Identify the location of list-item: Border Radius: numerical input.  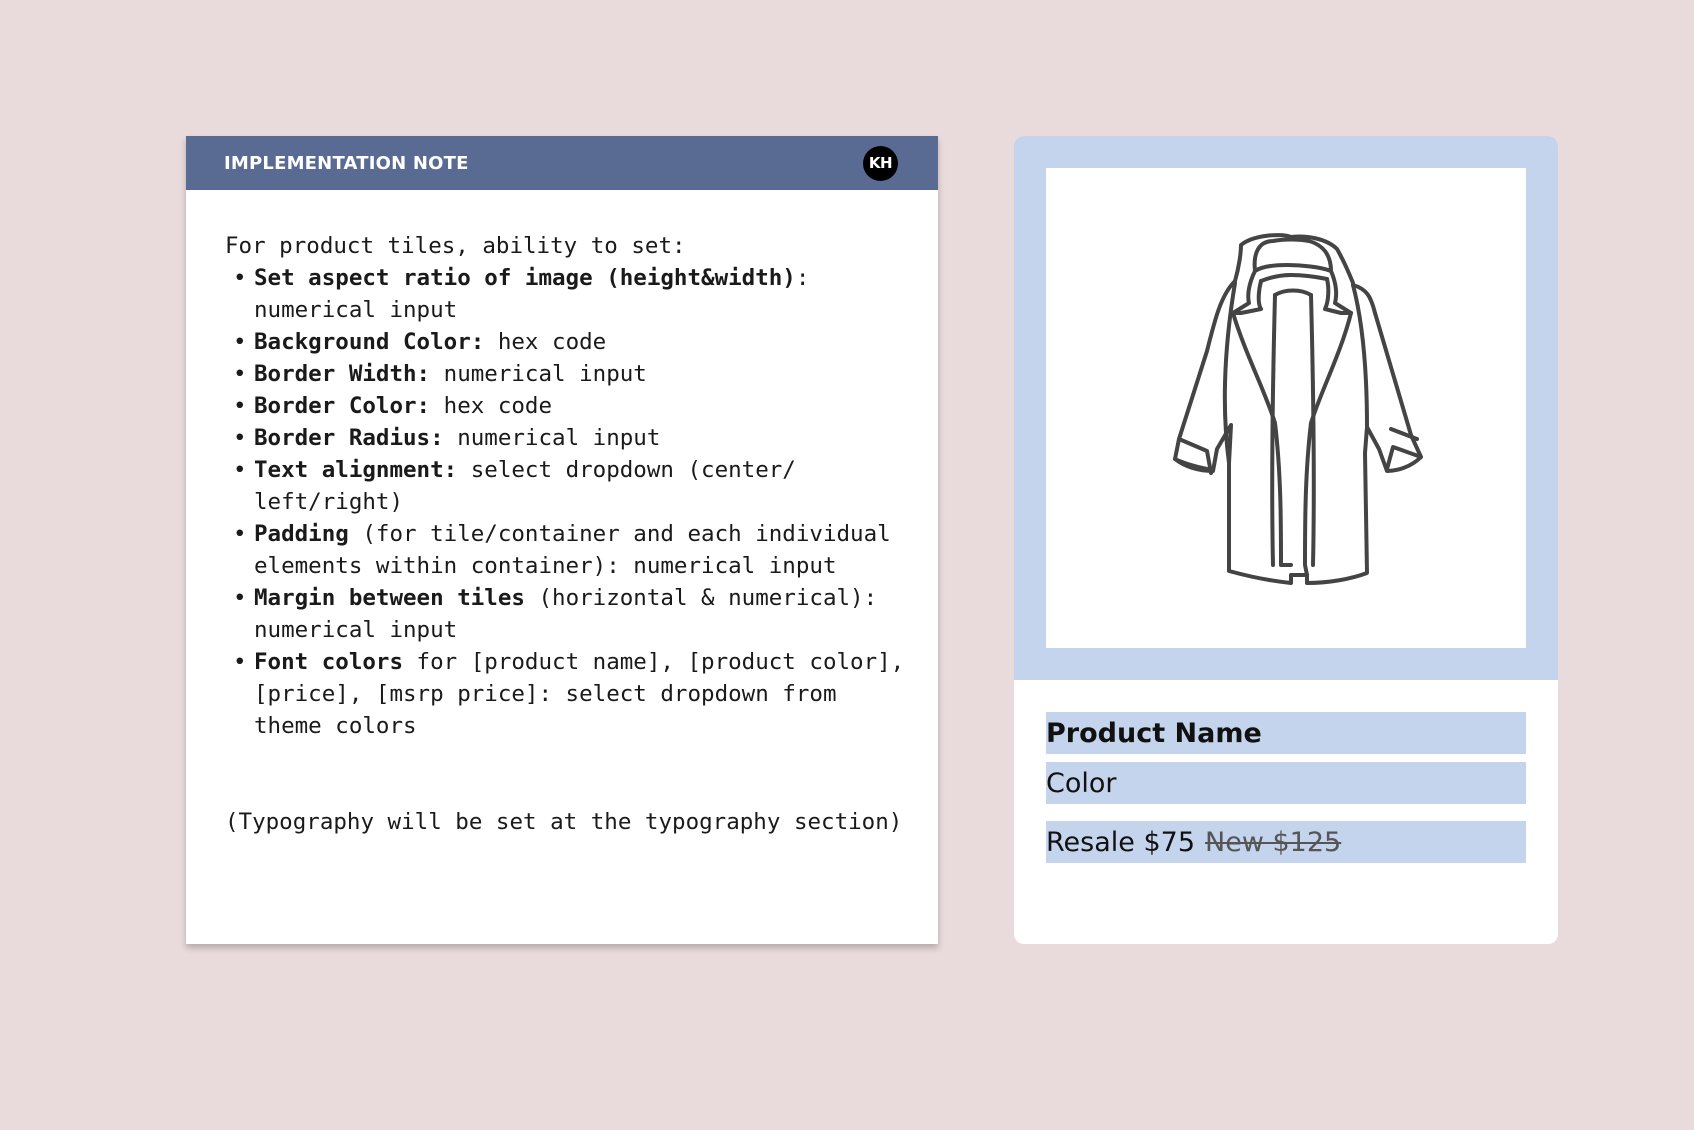
(566, 438).